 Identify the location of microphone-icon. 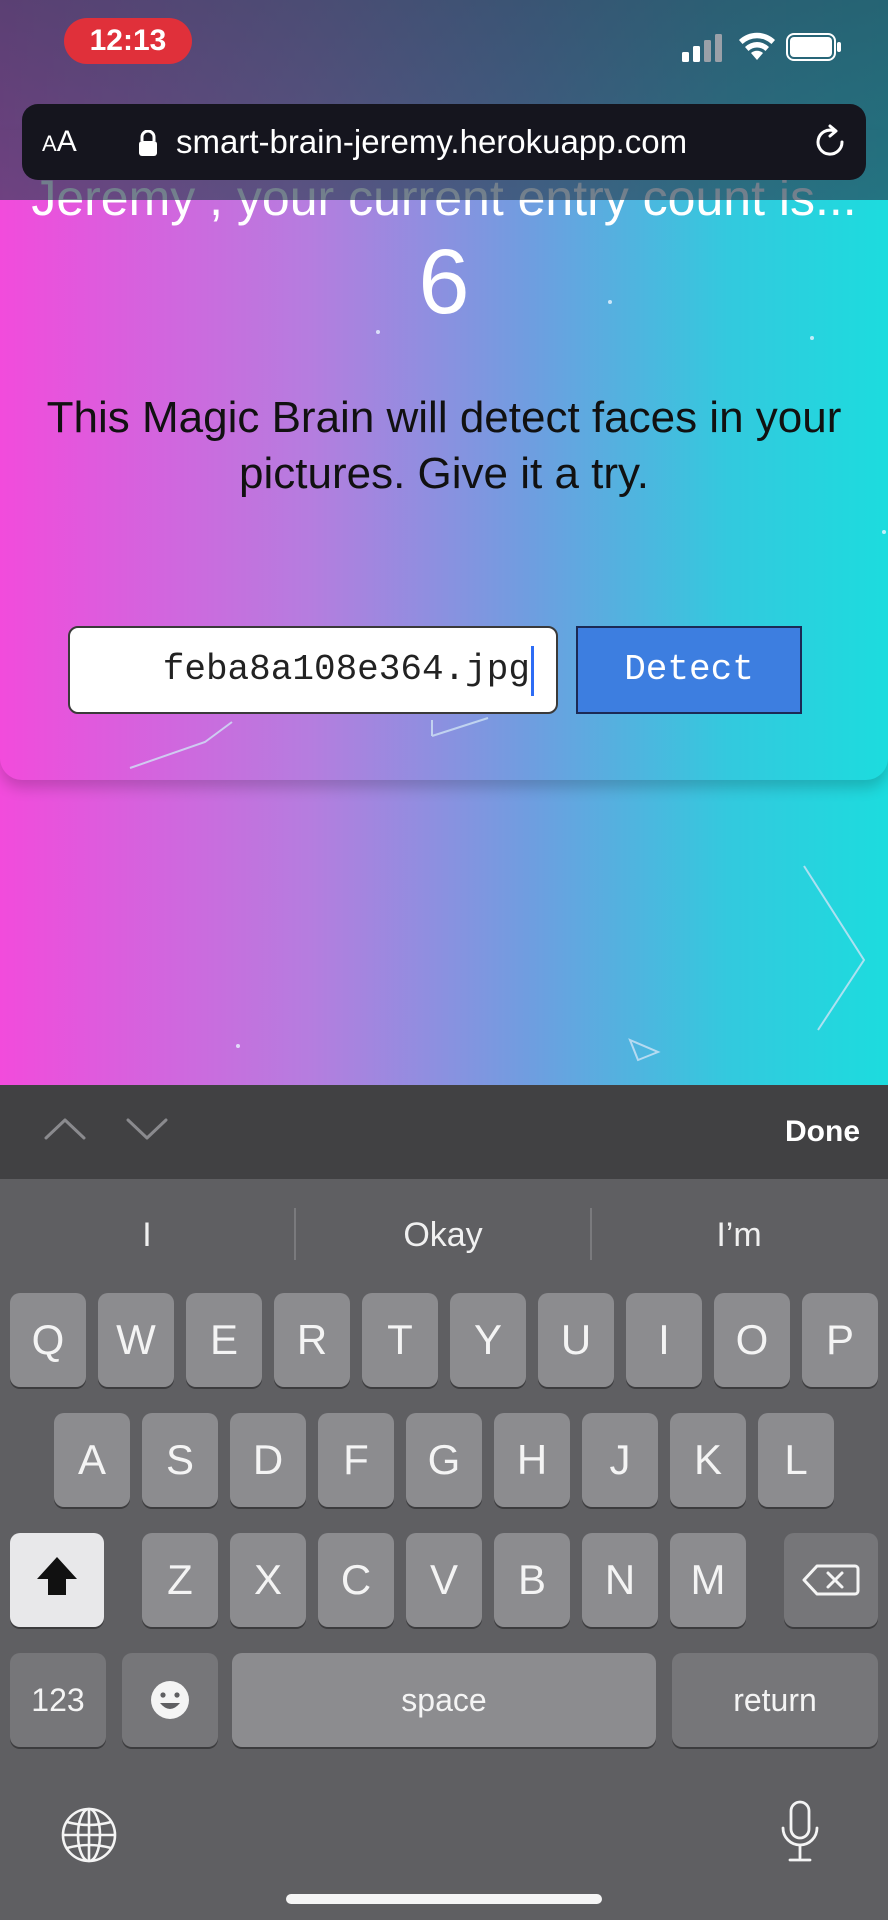
(800, 1832).